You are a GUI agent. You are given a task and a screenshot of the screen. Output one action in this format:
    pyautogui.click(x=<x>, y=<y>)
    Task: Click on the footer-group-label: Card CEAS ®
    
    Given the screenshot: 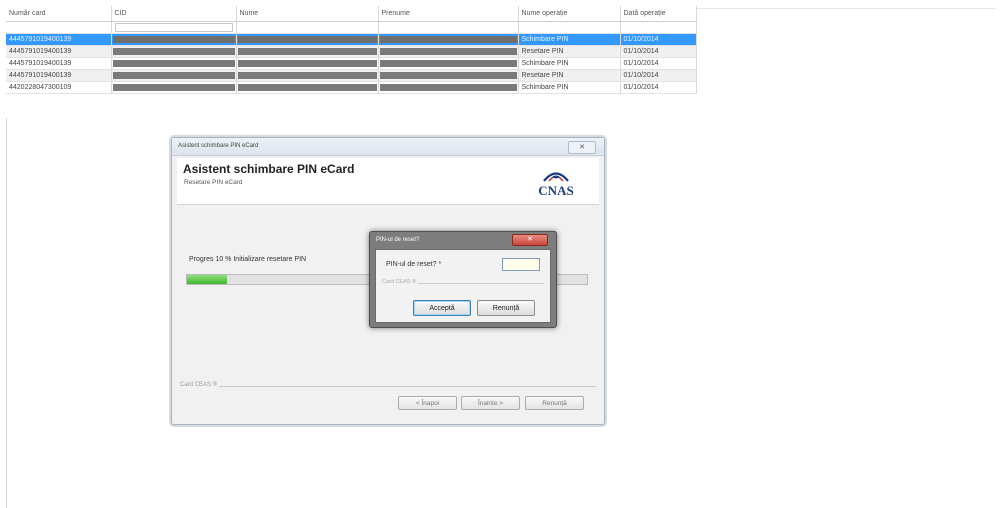 What is the action you would take?
    pyautogui.click(x=200, y=385)
    